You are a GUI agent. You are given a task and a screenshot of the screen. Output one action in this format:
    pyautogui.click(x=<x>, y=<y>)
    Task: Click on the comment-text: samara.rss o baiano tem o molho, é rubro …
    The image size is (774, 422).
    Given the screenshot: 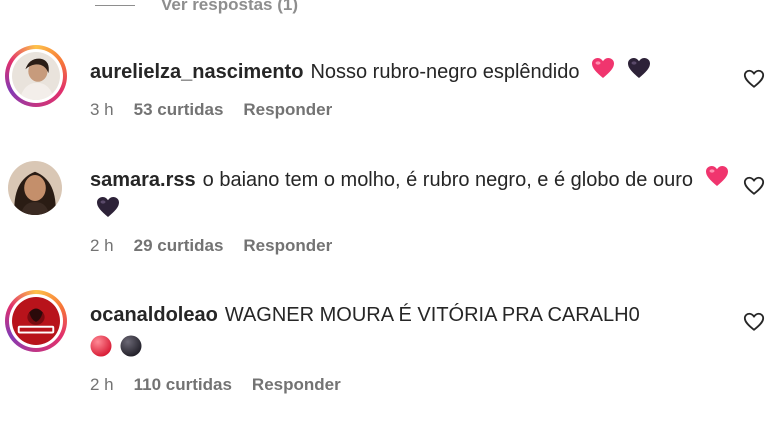 What is the action you would take?
    pyautogui.click(x=410, y=196)
    